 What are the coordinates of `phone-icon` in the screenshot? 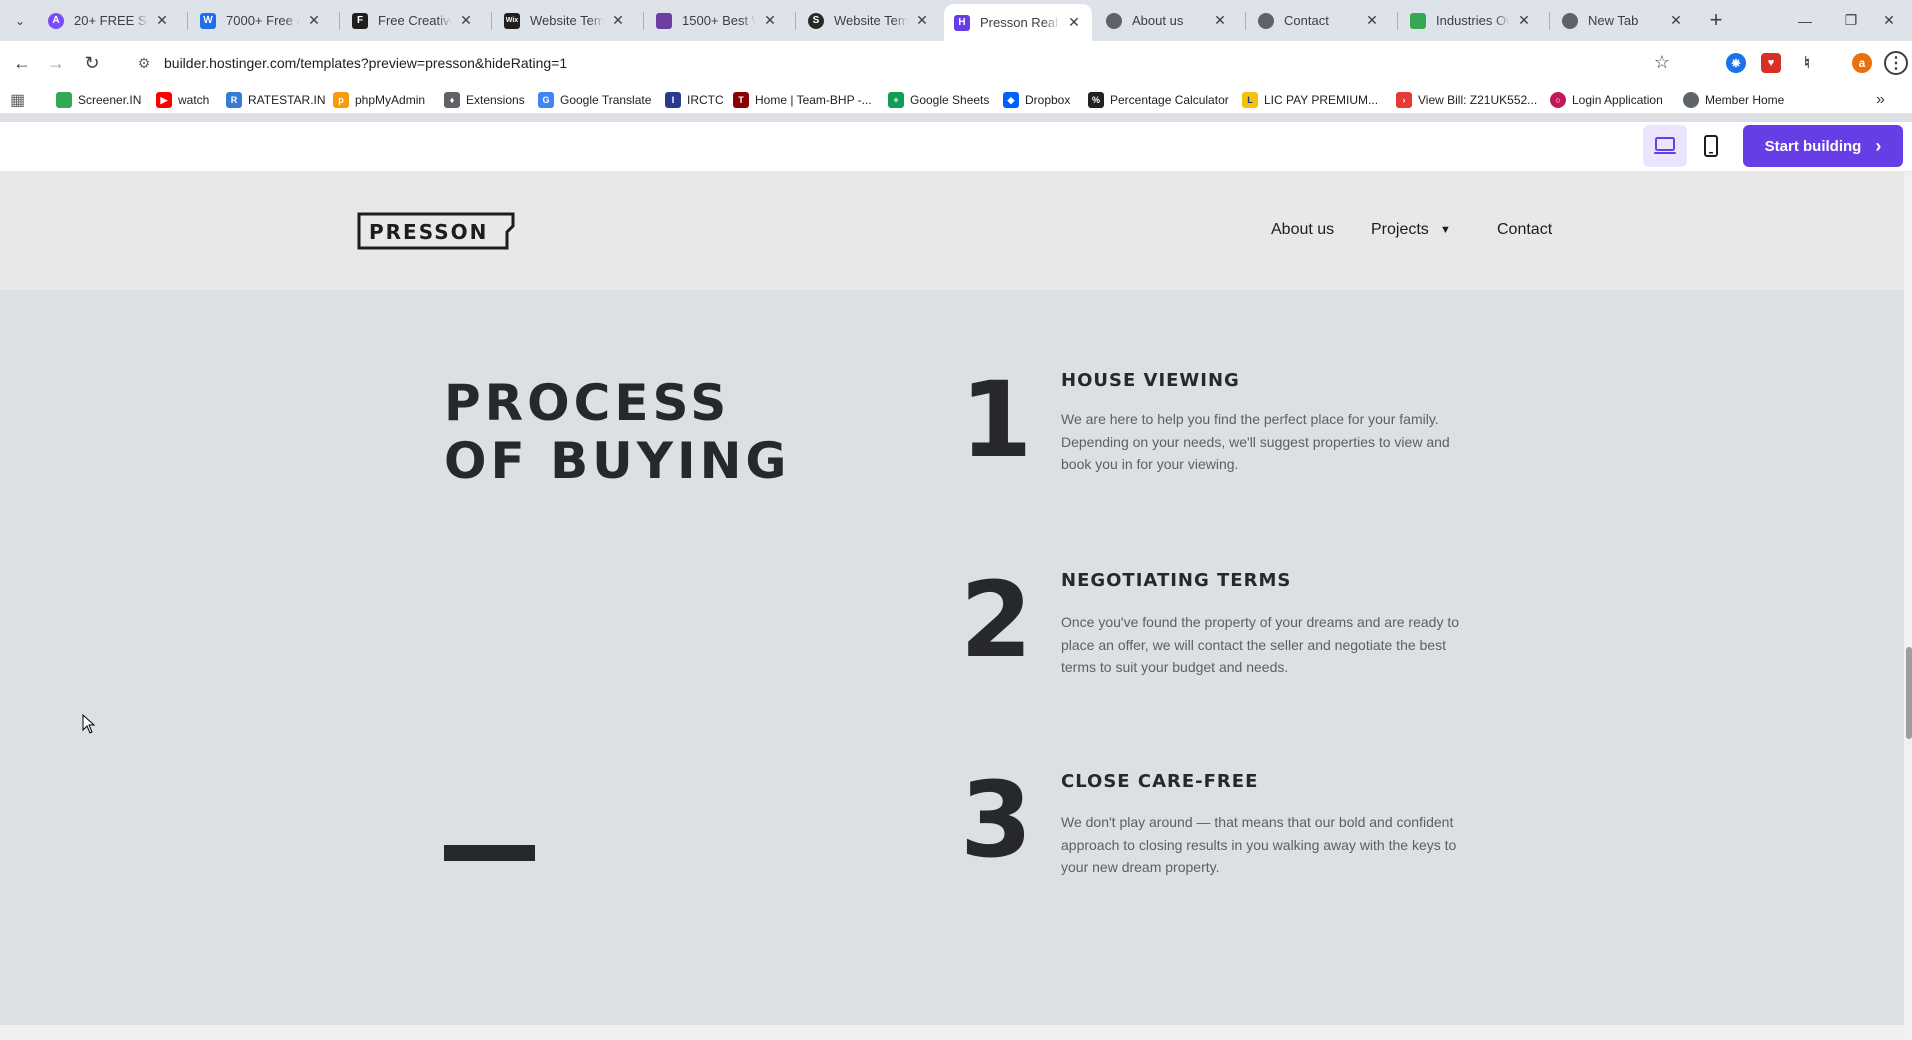 It's located at (1711, 146).